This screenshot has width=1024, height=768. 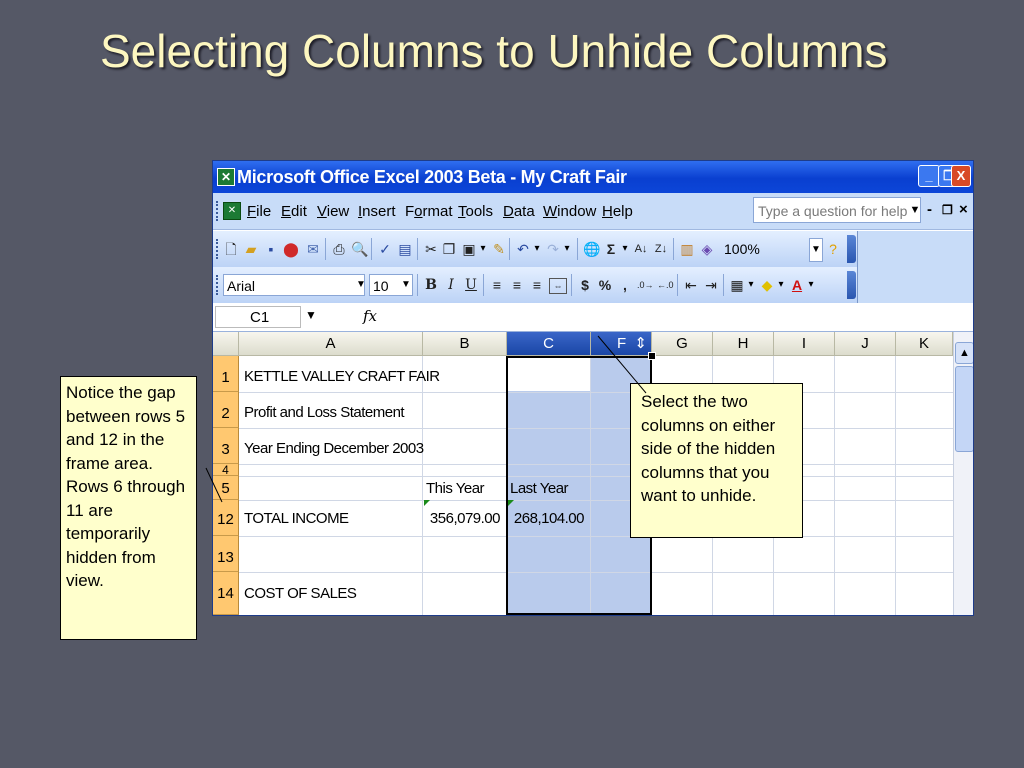 What do you see at coordinates (797, 285) in the screenshot?
I see `font-color-icon: A` at bounding box center [797, 285].